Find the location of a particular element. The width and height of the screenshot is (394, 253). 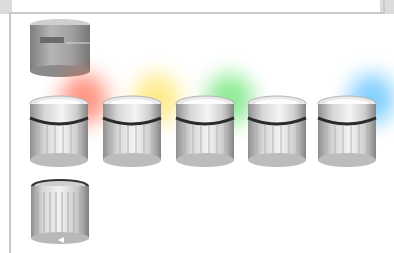

light-module-white-icon is located at coordinates (285, 122).